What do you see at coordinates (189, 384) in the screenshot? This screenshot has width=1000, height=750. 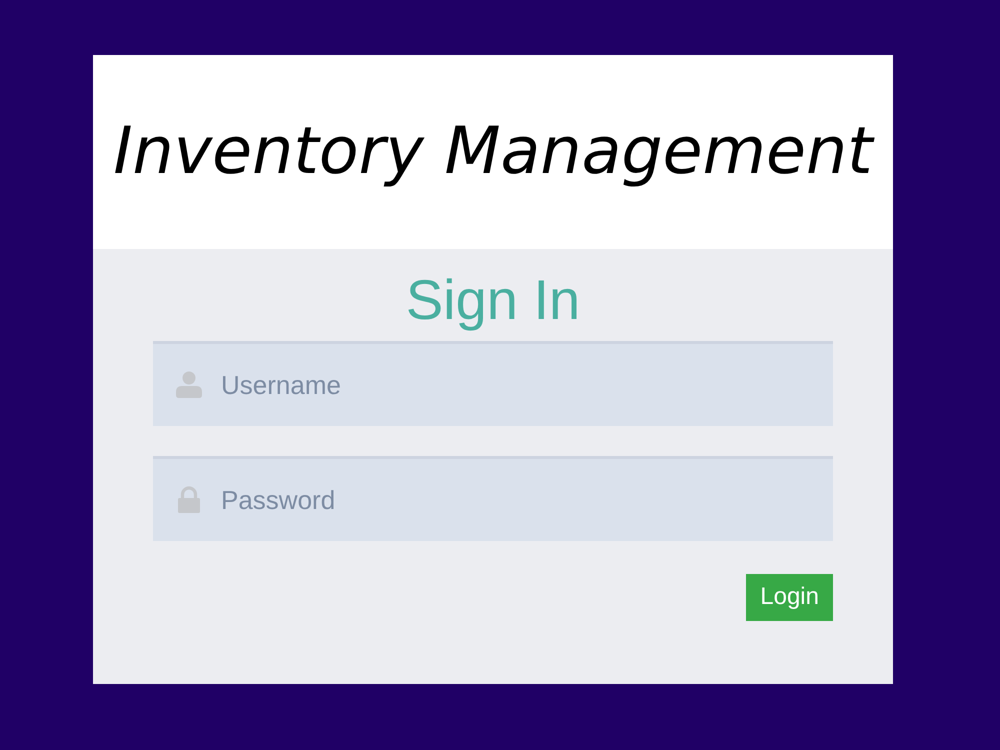 I see `user-icon` at bounding box center [189, 384].